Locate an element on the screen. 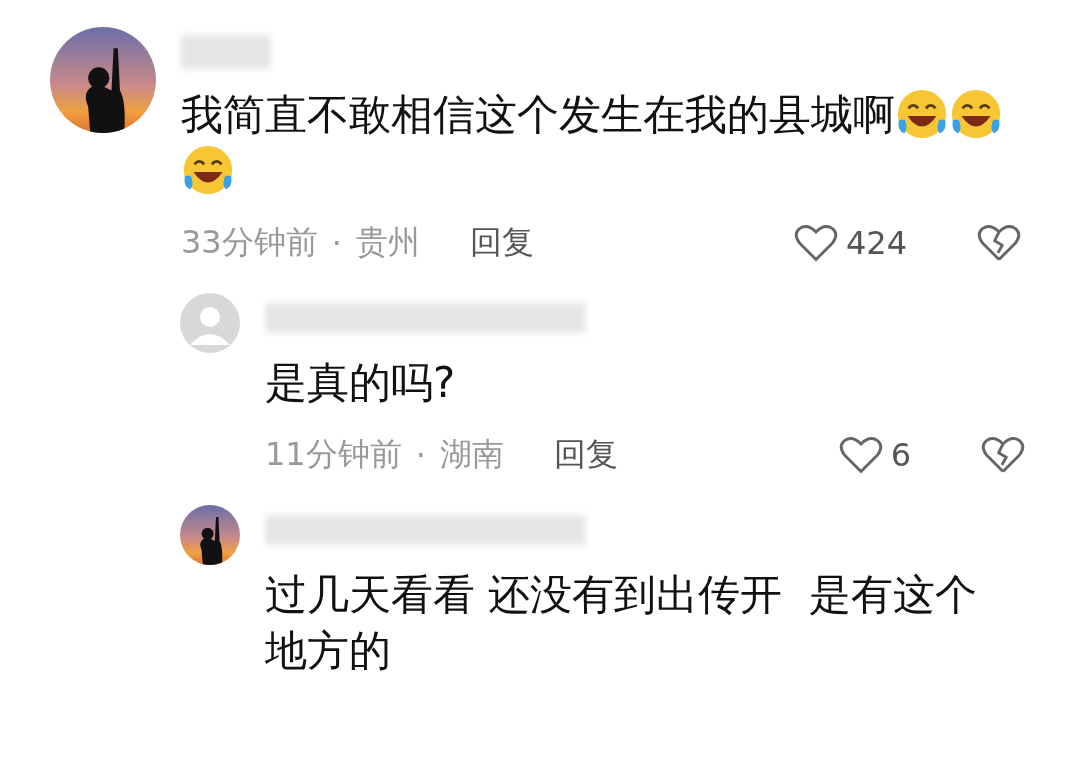 The image size is (1080, 769). avatar-photo-placeholder is located at coordinates (210, 535).